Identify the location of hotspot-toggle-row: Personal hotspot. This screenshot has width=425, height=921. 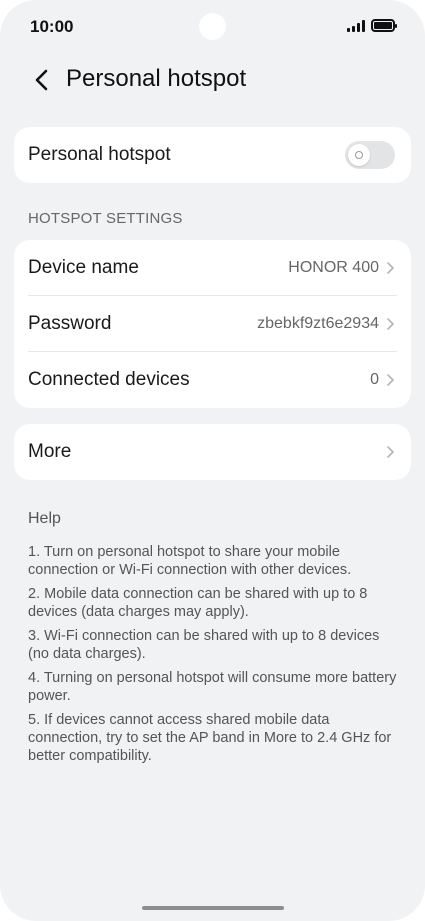
(212, 155).